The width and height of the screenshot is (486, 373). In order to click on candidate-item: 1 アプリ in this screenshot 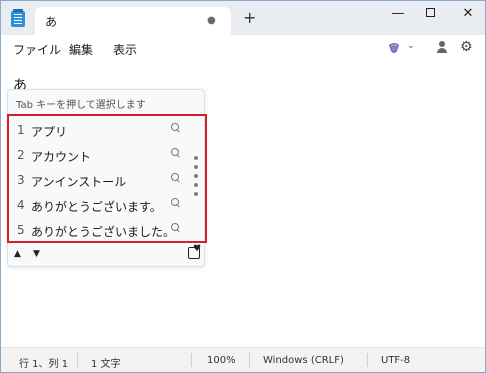, I will do `click(107, 130)`.